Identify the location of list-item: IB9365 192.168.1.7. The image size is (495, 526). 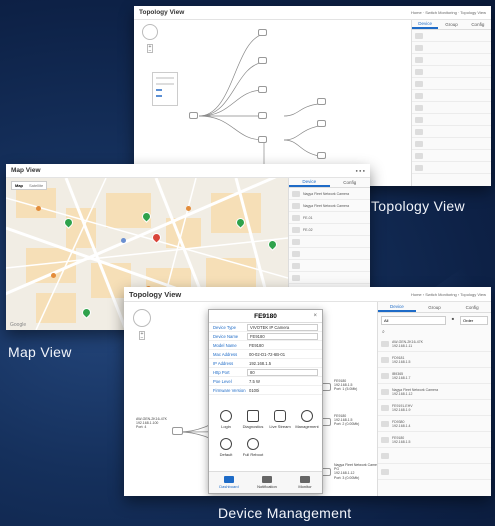
(434, 376).